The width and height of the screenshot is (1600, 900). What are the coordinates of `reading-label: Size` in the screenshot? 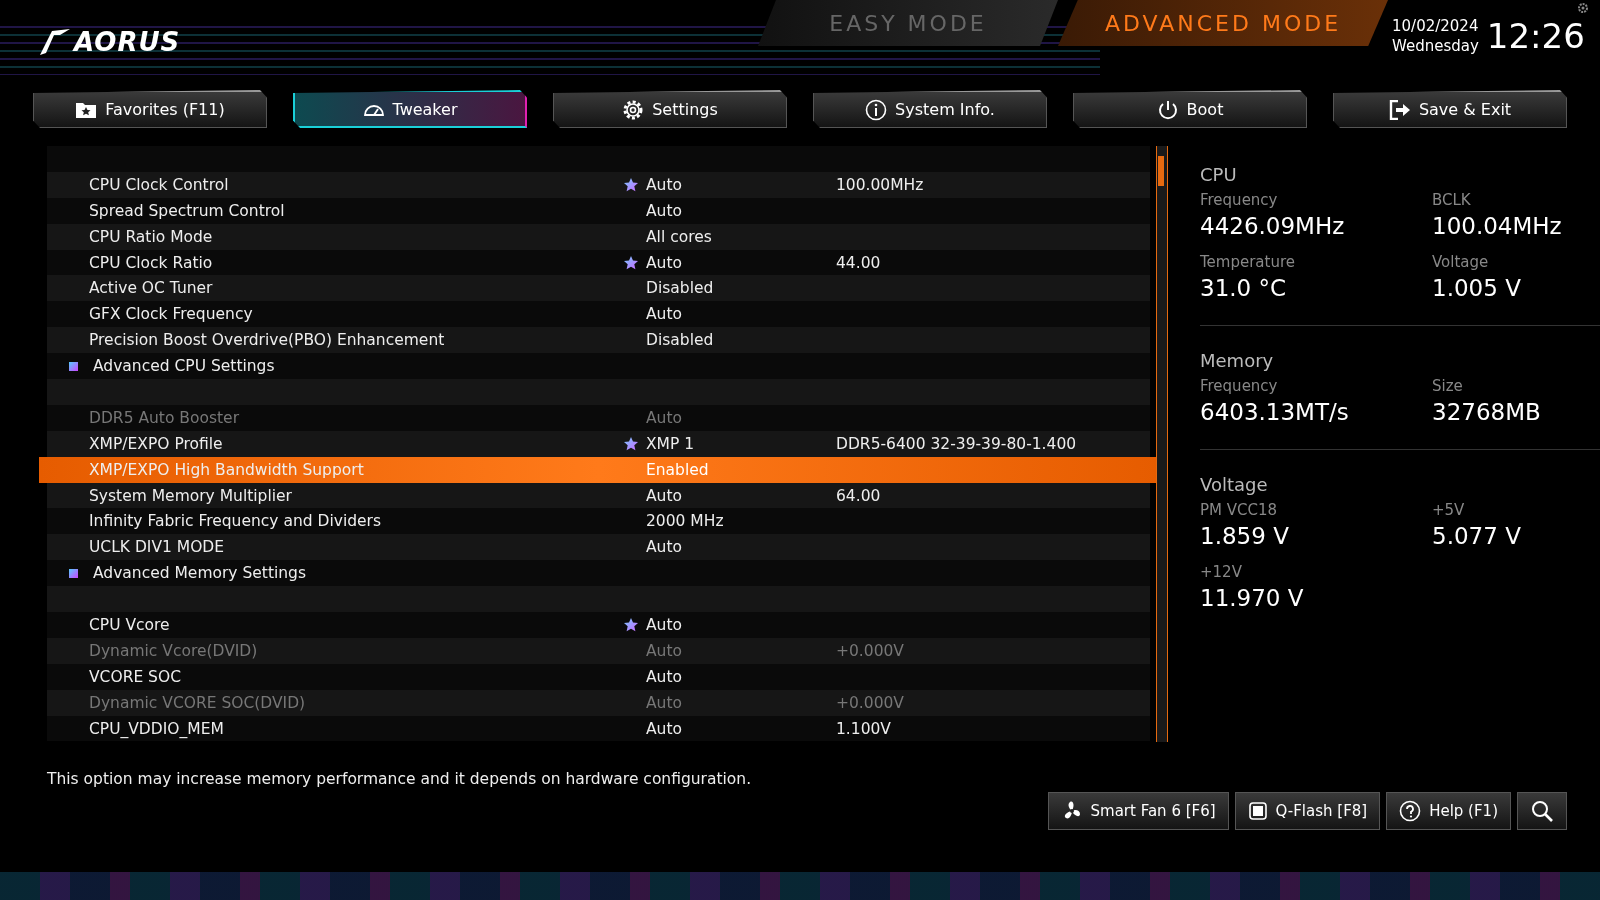 It's located at (1448, 386).